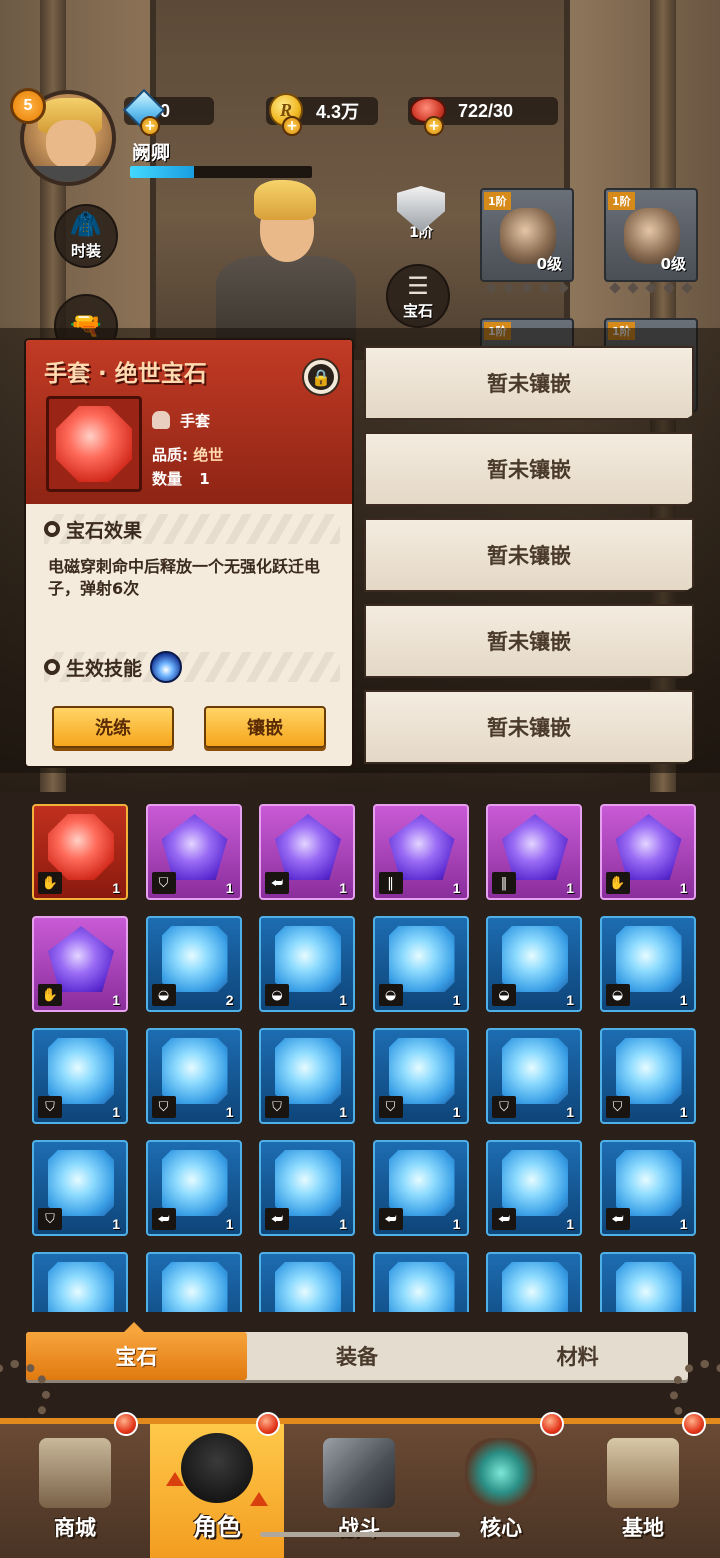 The image size is (720, 1558). Describe the element at coordinates (418, 296) in the screenshot. I see `gem-menu-button: ☰ 宝石` at that location.